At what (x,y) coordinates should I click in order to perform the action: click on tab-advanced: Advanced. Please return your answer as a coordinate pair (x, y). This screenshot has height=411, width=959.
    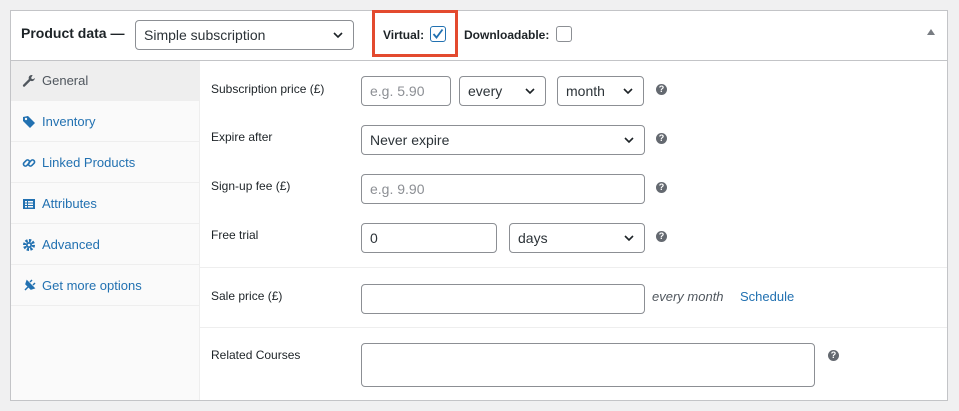
    Looking at the image, I should click on (105, 245).